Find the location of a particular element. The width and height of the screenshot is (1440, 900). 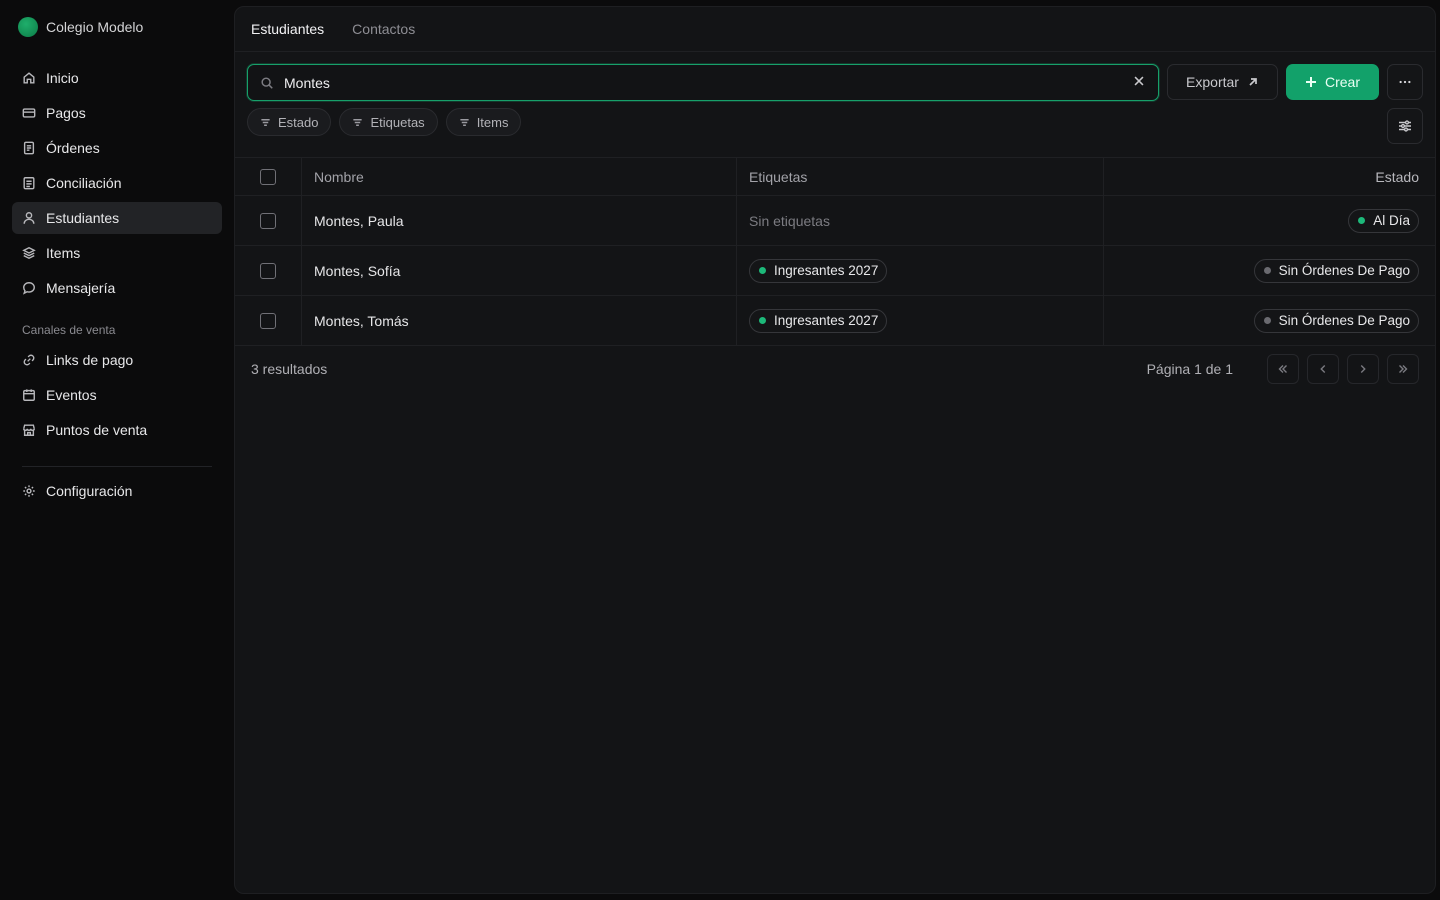

more-options-button is located at coordinates (1405, 82).